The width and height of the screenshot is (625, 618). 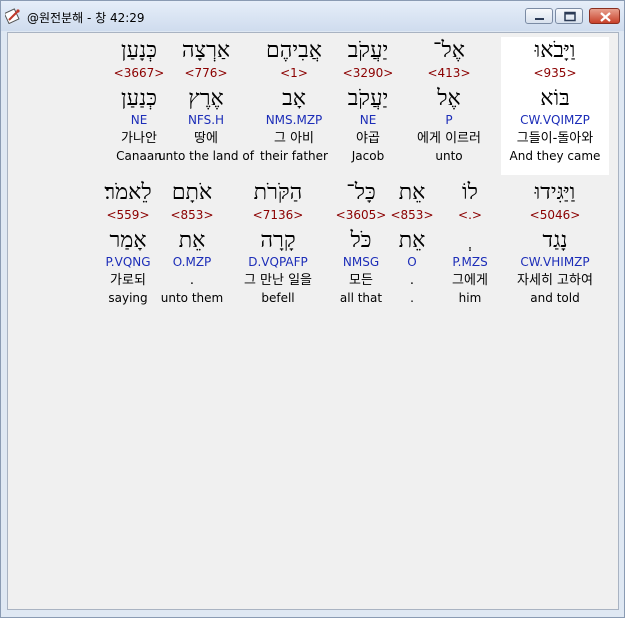 I want to click on hebrew-word: לֵאמֹר׃, so click(x=128, y=192).